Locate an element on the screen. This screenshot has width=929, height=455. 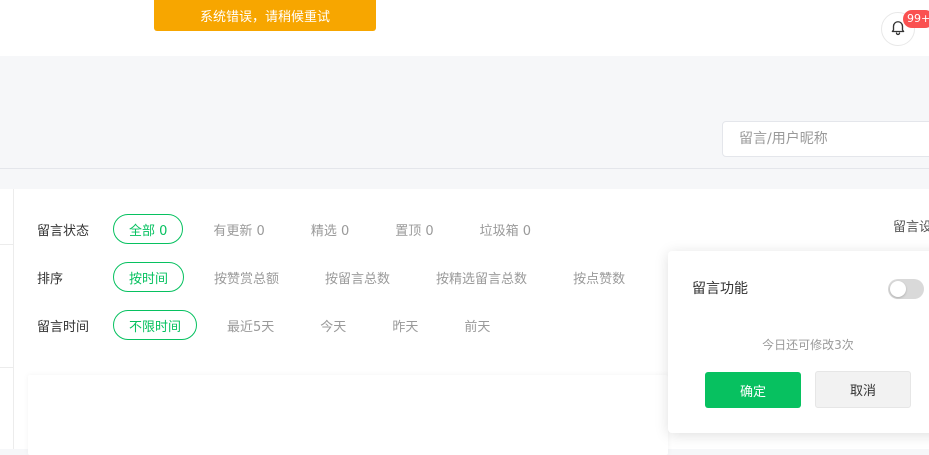
comment-settings-popover: 留言功能 今日还可修改3次 确定 取消 is located at coordinates (798, 342).